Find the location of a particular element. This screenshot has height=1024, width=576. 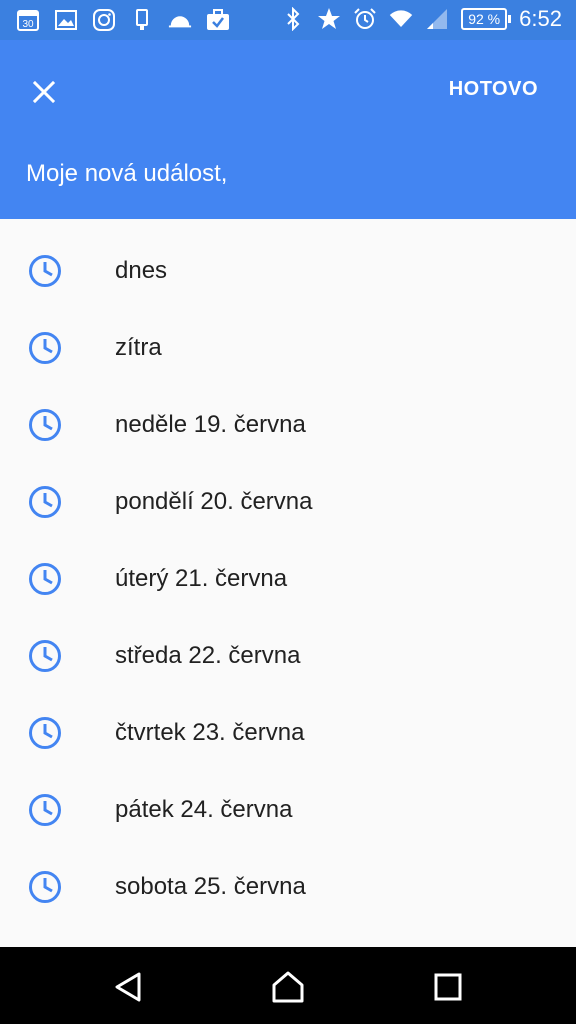

home-button is located at coordinates (288, 987).